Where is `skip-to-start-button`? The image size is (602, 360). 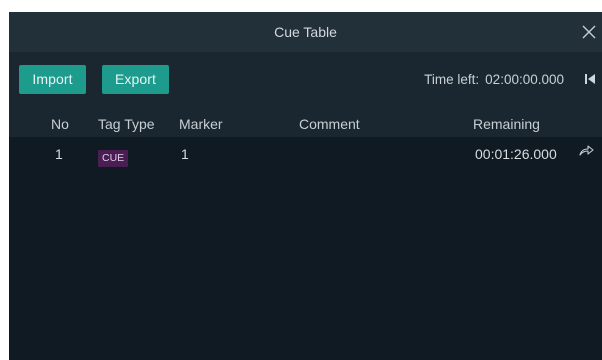
skip-to-start-button is located at coordinates (590, 79).